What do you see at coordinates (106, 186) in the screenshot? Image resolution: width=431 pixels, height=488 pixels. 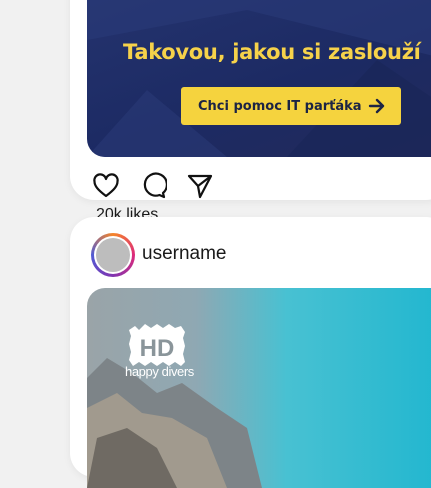 I see `heart-icon` at bounding box center [106, 186].